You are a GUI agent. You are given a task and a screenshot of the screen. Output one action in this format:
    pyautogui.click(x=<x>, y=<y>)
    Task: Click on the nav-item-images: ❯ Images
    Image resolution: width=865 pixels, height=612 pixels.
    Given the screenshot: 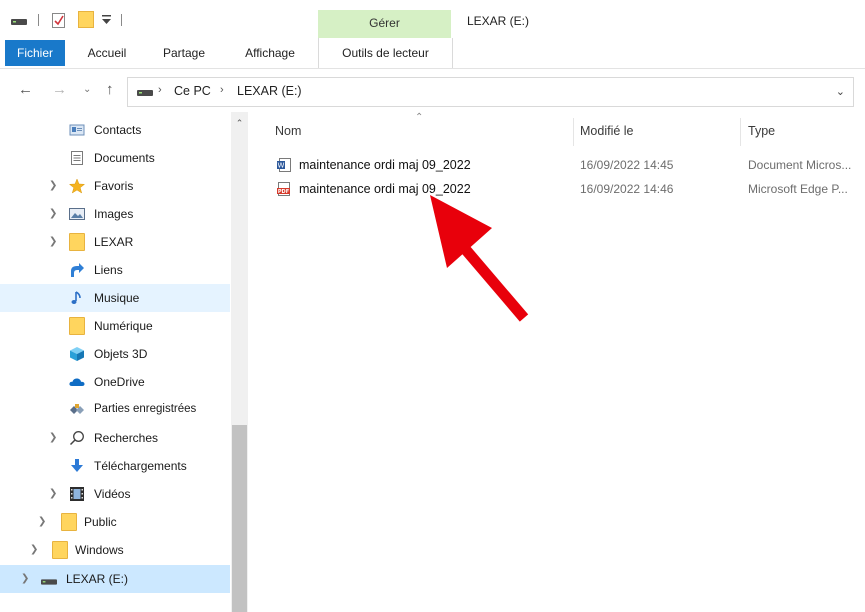 What is the action you would take?
    pyautogui.click(x=115, y=214)
    